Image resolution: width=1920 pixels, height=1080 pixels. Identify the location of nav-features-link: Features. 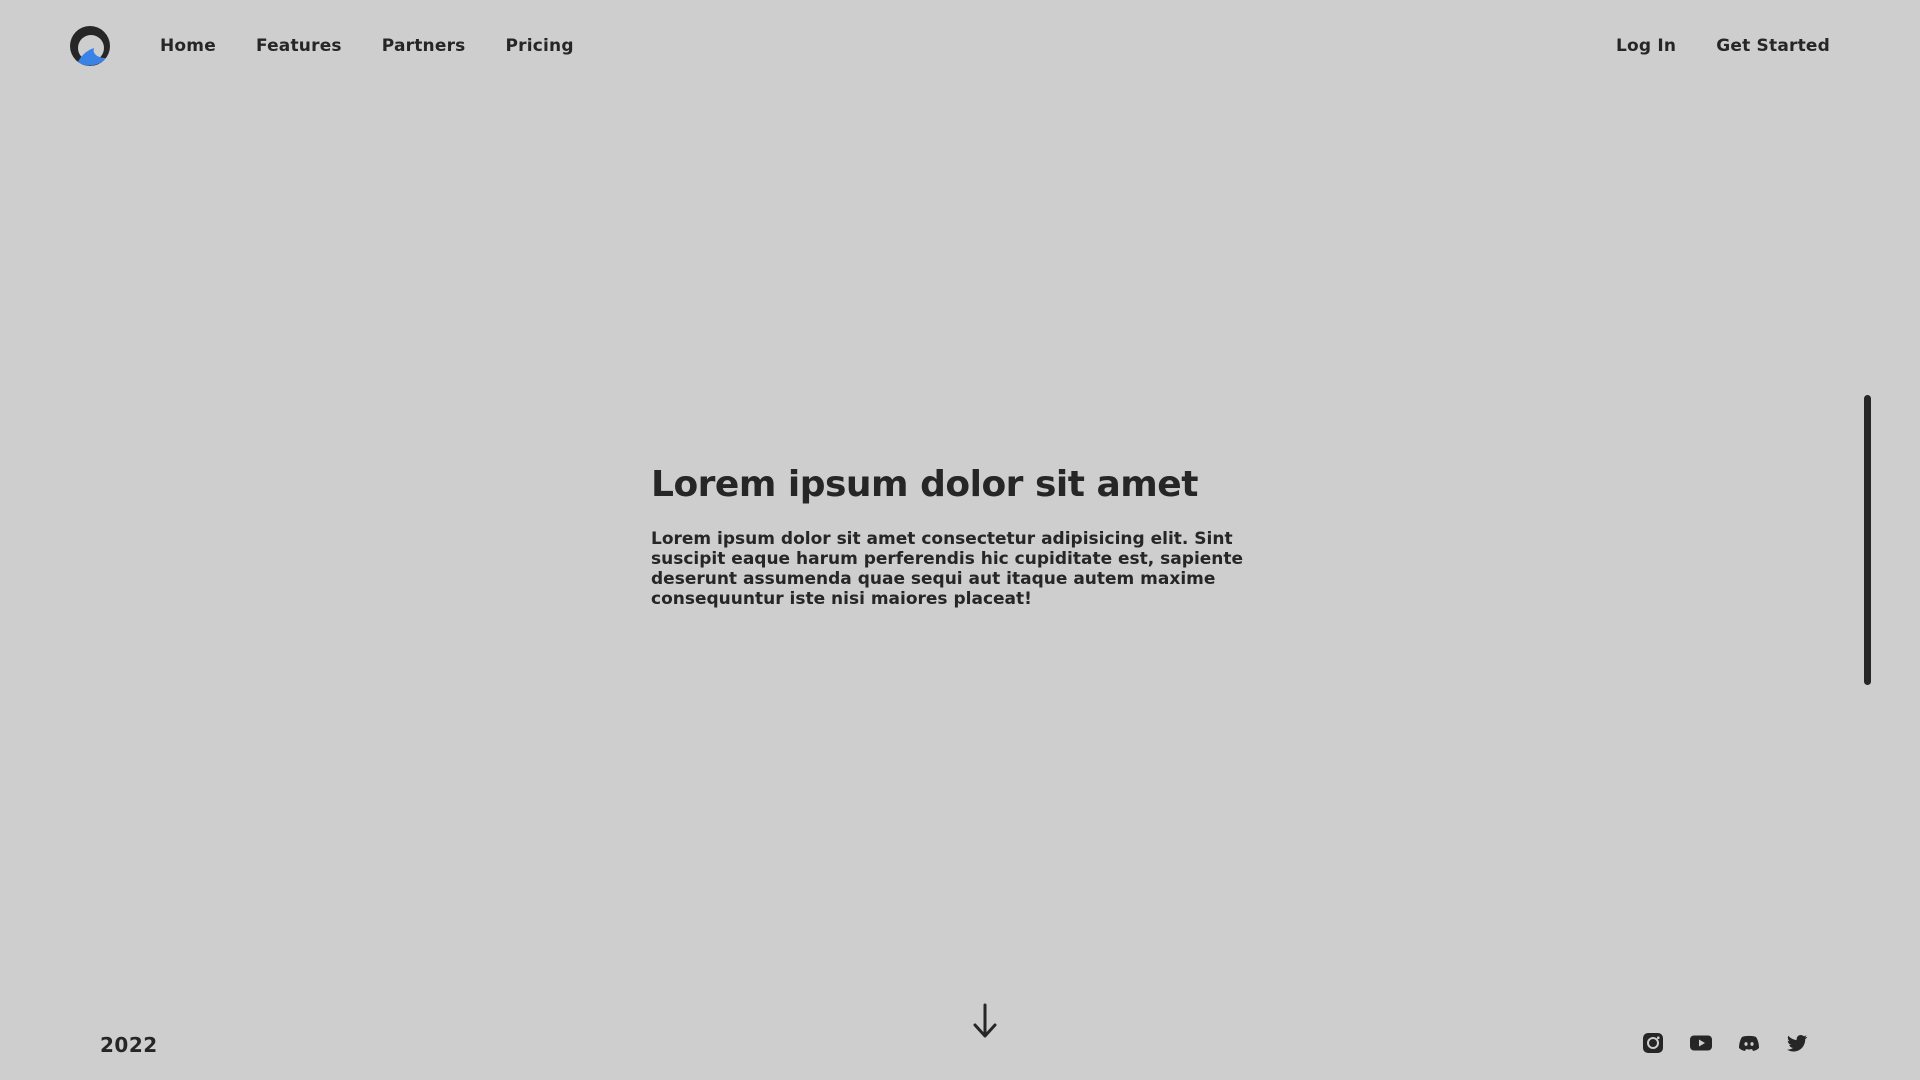
(299, 46).